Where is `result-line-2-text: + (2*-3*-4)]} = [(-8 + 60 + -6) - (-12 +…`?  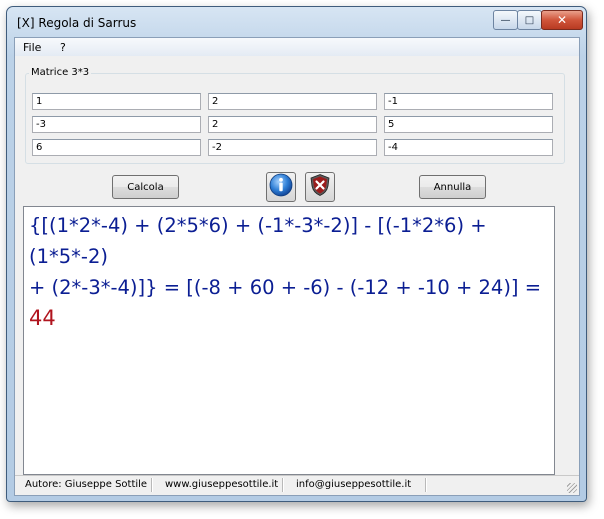
result-line-2-text: + (2*-3*-4)]} = [(-8 + 60 + -6) - (-12 +… is located at coordinates (285, 287).